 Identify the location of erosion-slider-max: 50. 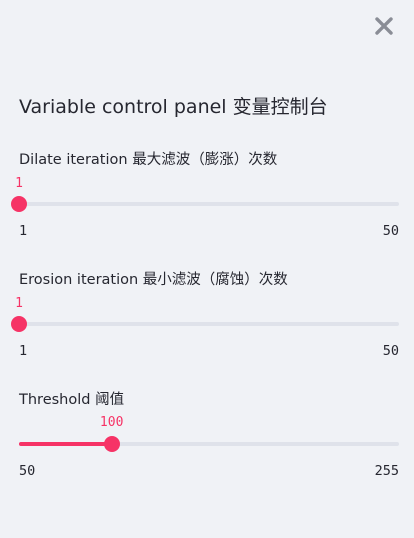
(390, 351).